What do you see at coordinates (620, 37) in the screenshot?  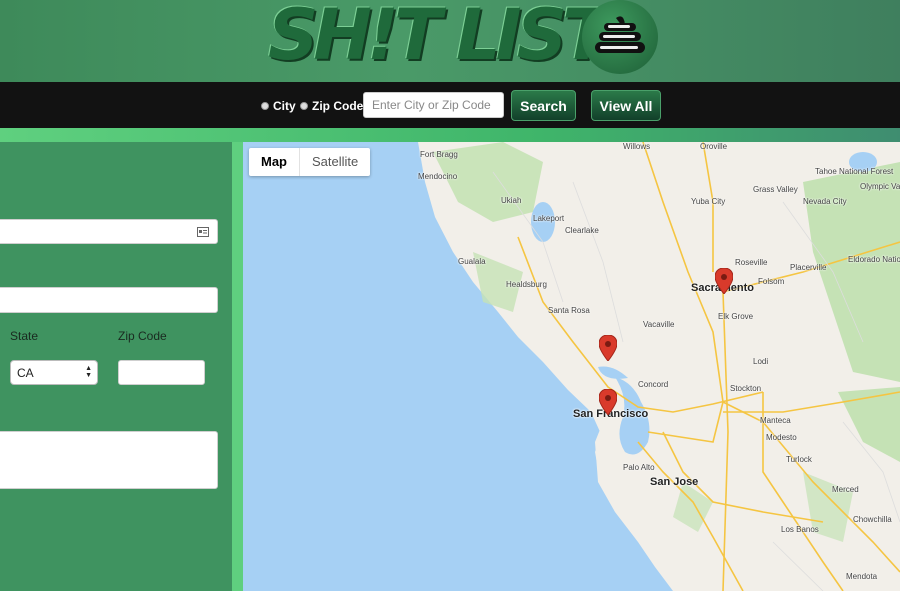 I see `stacked-list-icon` at bounding box center [620, 37].